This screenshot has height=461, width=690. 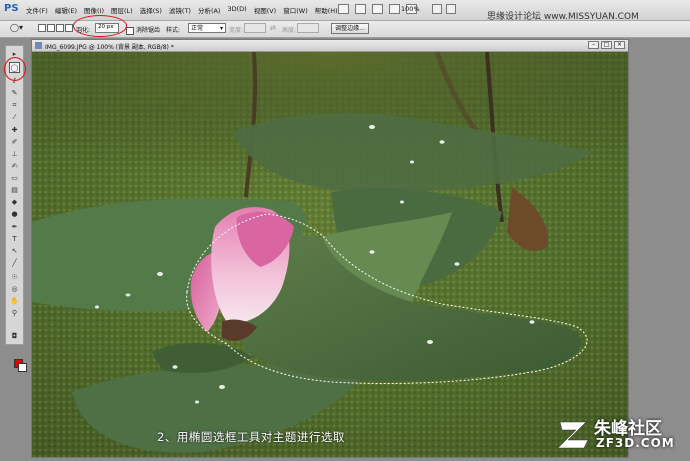 What do you see at coordinates (173, 30) in the screenshot?
I see `style-label: 样式:` at bounding box center [173, 30].